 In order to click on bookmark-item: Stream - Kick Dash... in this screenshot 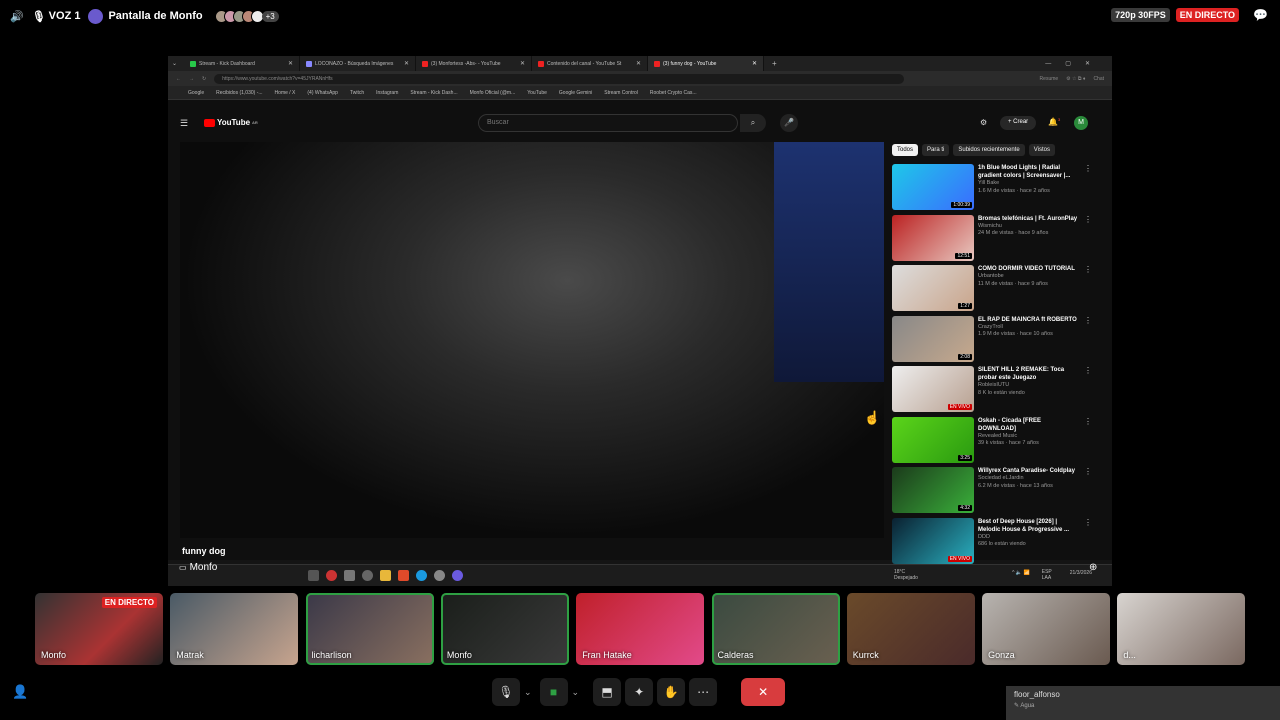, I will do `click(433, 93)`.